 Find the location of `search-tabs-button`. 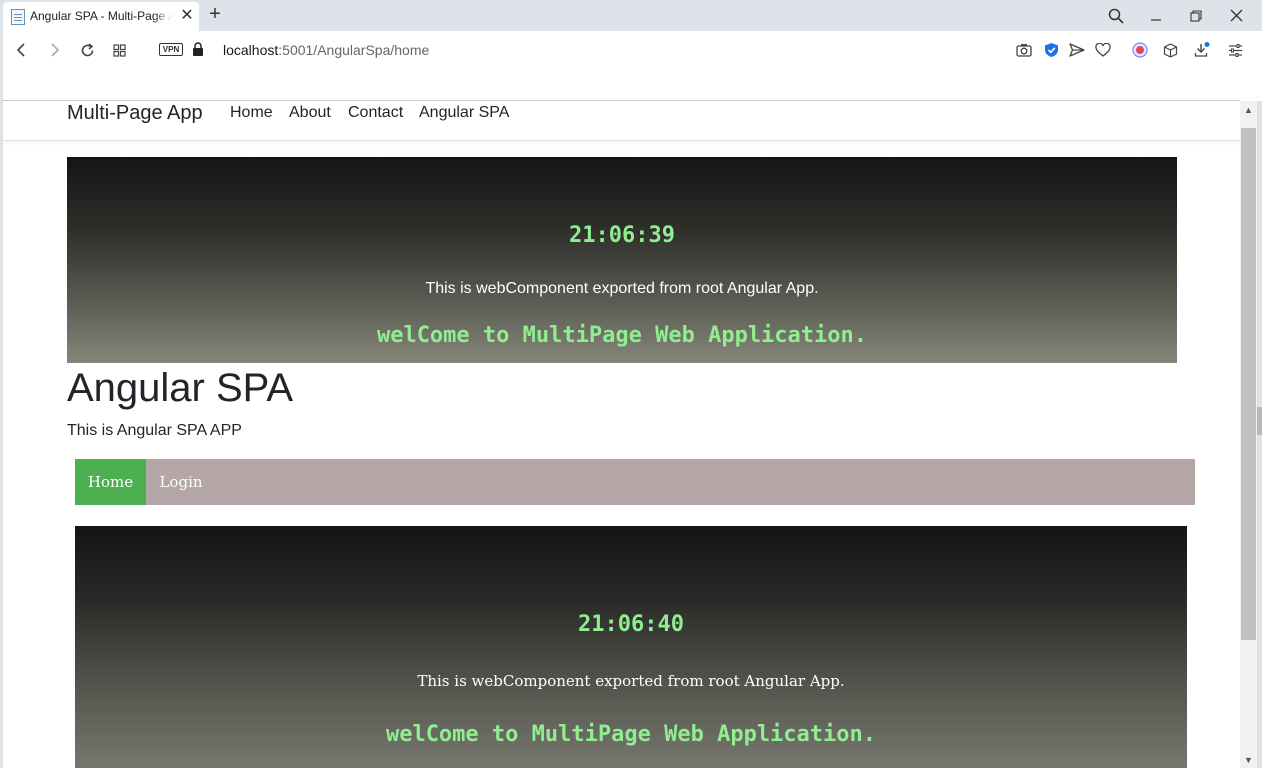

search-tabs-button is located at coordinates (1116, 15).